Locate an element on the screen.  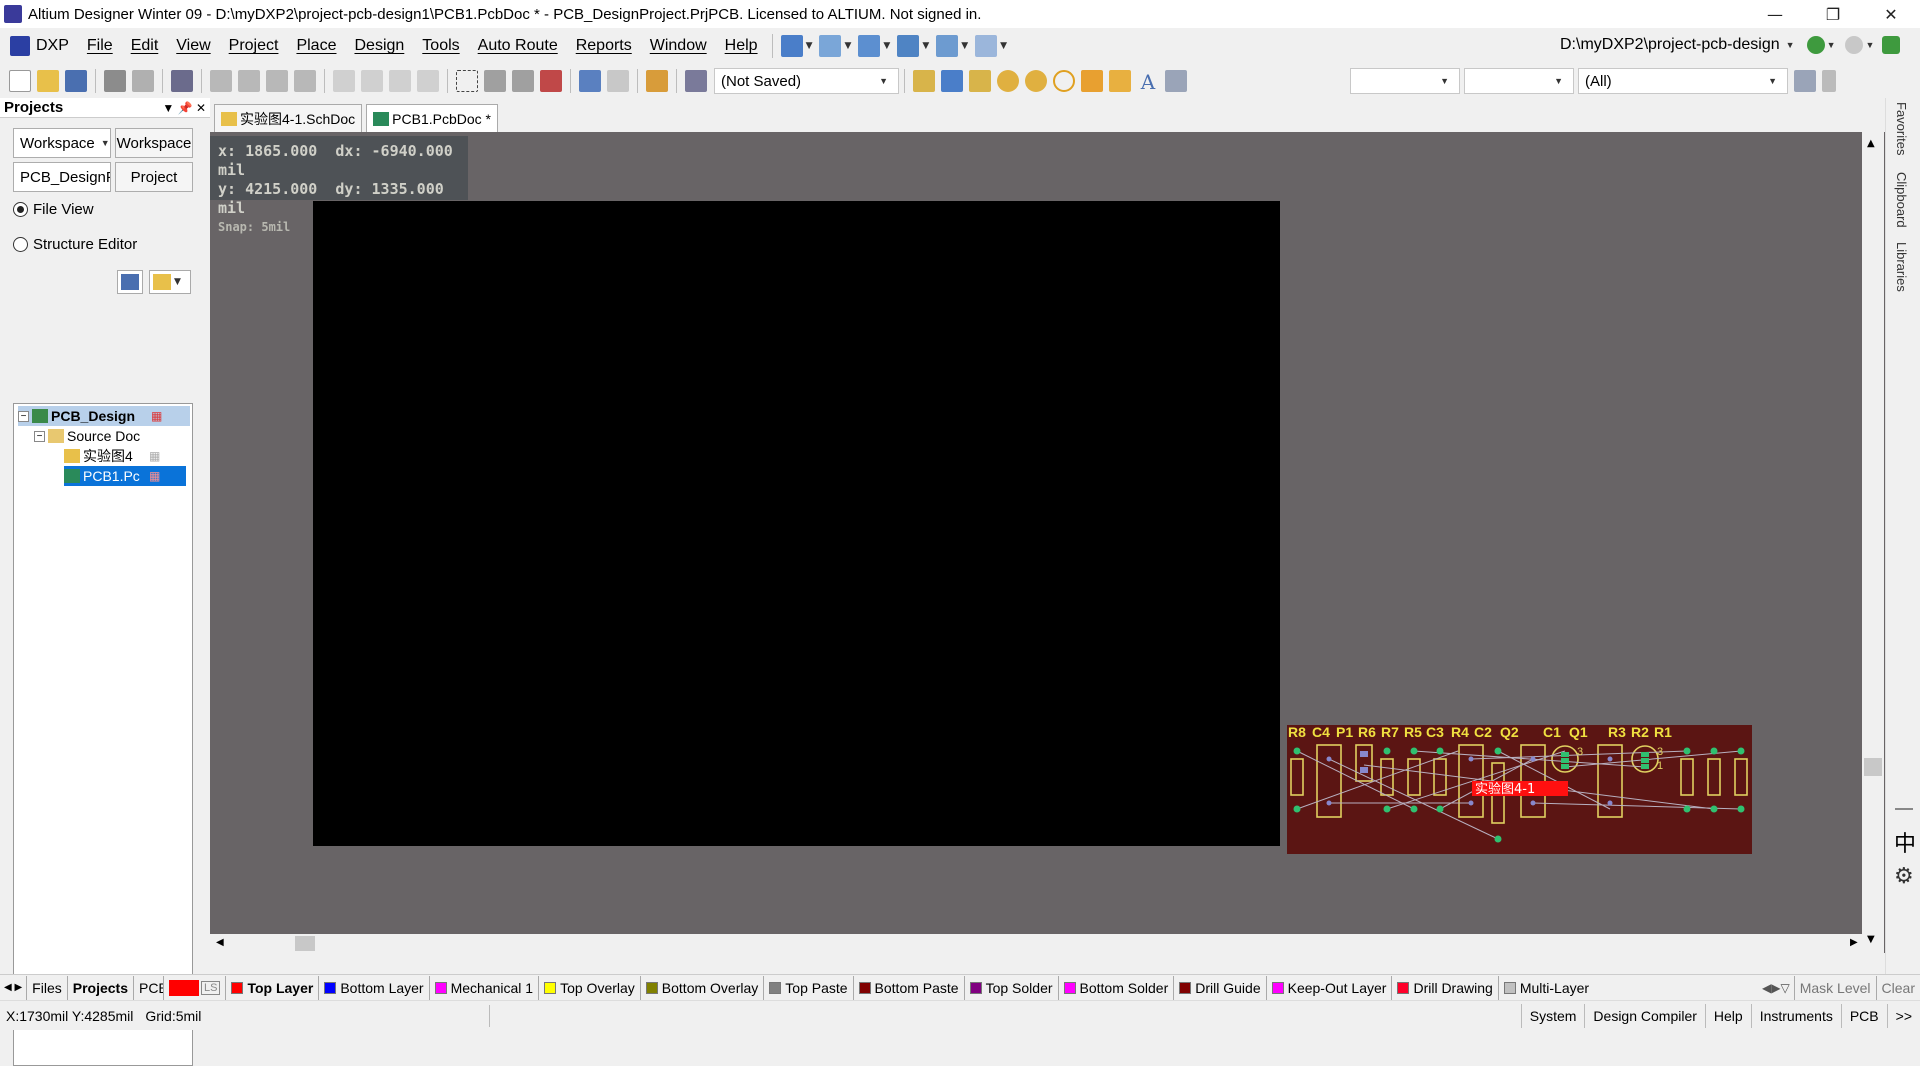
tab-clipboard: Clipboard is located at coordinates (1901, 200).